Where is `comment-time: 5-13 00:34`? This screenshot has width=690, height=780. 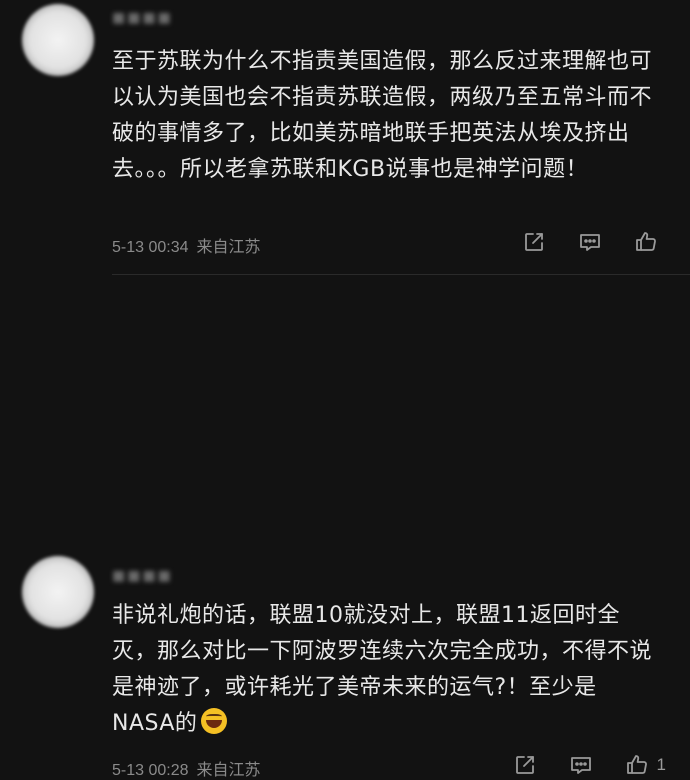 comment-time: 5-13 00:34 is located at coordinates (150, 247).